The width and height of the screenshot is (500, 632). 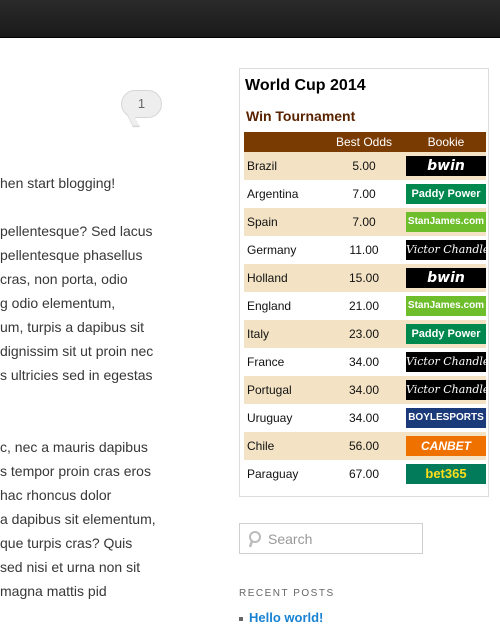 I want to click on recent-posts-list: Hello world!, so click(x=281, y=617).